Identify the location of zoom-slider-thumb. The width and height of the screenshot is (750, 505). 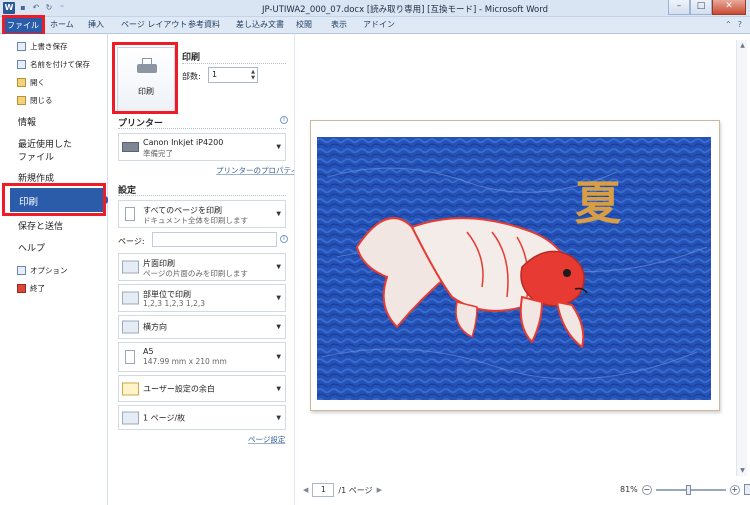
(688, 489).